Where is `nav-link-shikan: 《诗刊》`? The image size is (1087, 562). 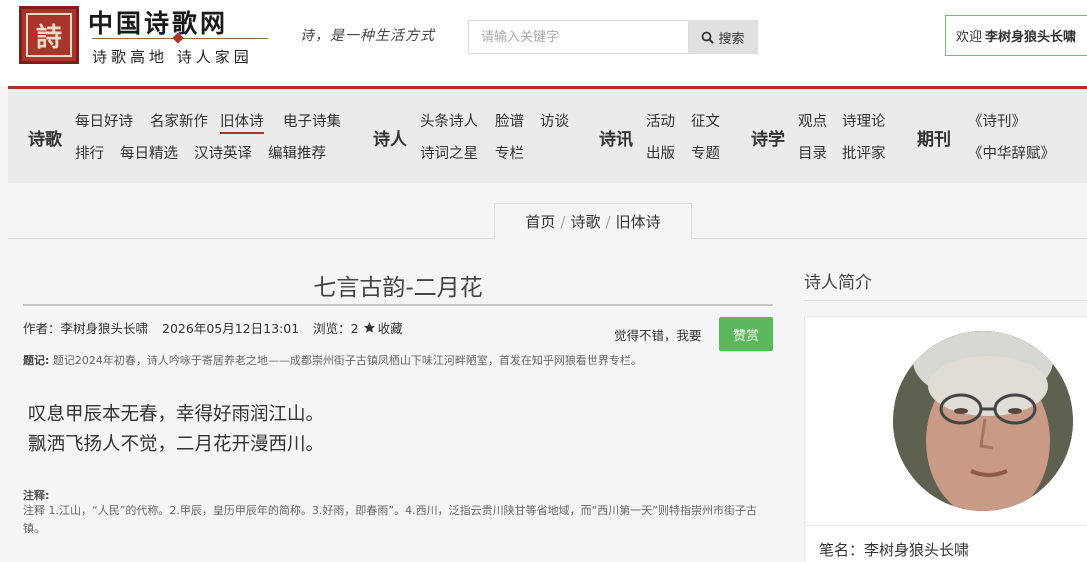
nav-link-shikan: 《诗刊》 is located at coordinates (997, 120).